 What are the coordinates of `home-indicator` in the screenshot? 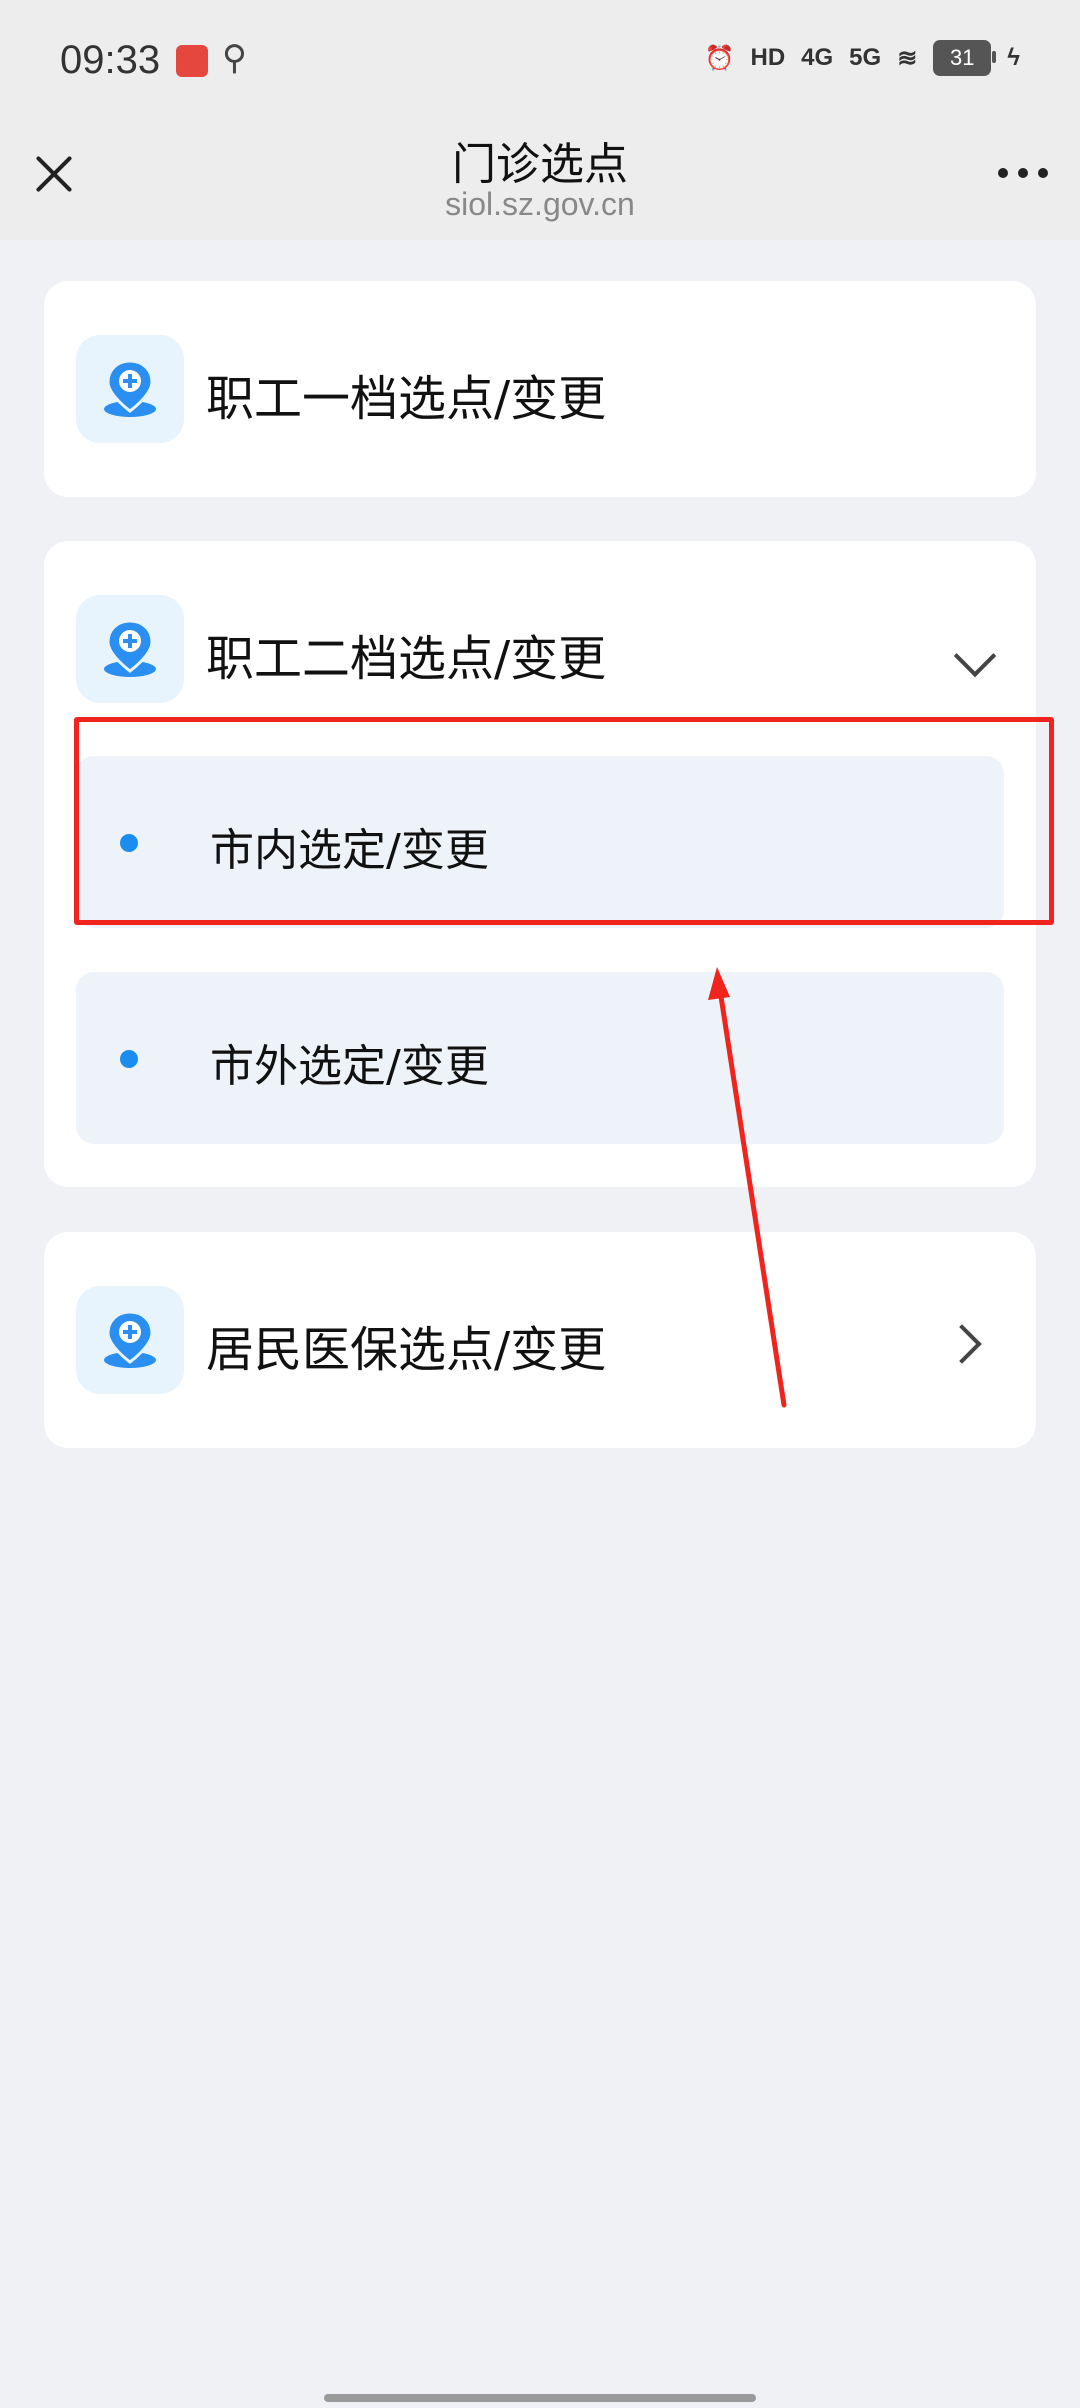 It's located at (540, 2398).